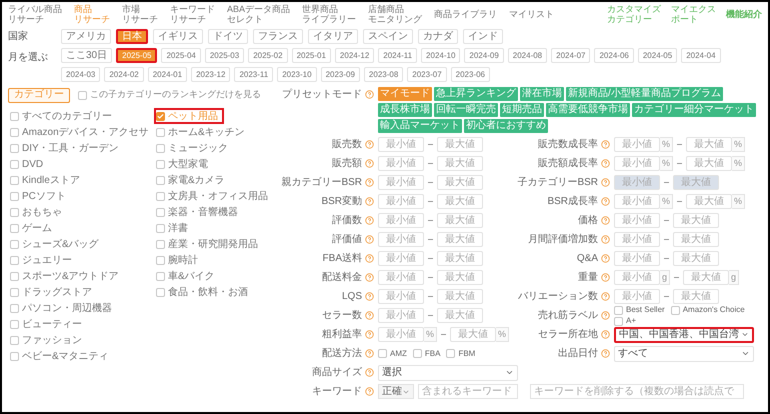 This screenshot has width=770, height=414. What do you see at coordinates (86, 36) in the screenshot?
I see `filter-chip: アメリカ` at bounding box center [86, 36].